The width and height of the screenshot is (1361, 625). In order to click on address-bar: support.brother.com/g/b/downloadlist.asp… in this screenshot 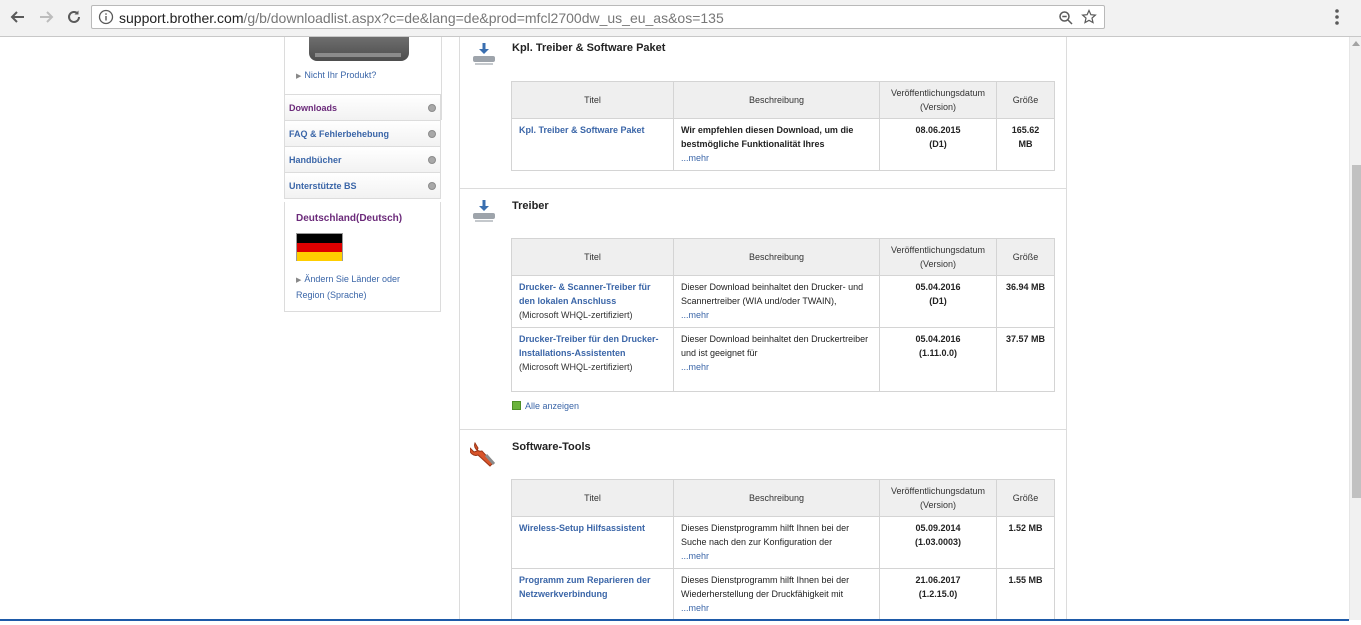, I will do `click(598, 17)`.